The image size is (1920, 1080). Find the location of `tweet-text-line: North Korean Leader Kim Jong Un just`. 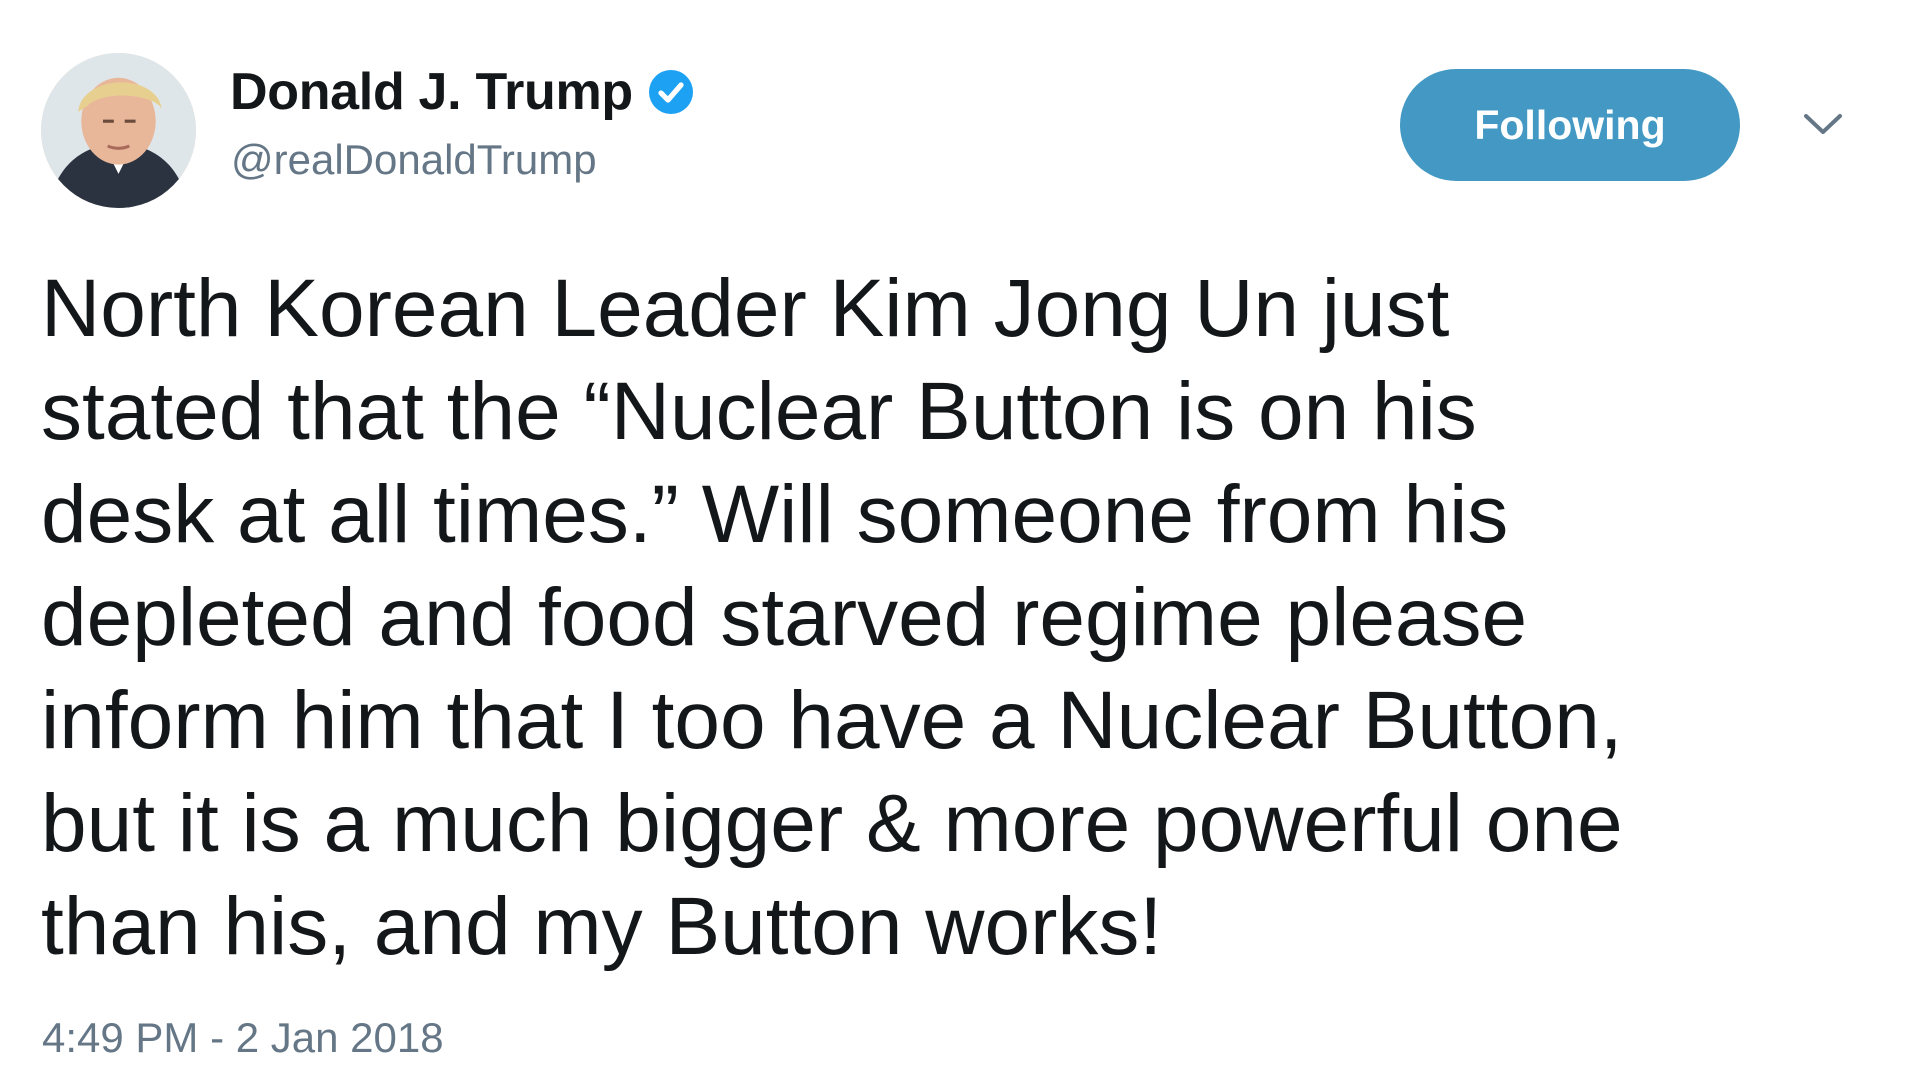

tweet-text-line: North Korean Leader Kim Jong Un just is located at coordinates (745, 308).